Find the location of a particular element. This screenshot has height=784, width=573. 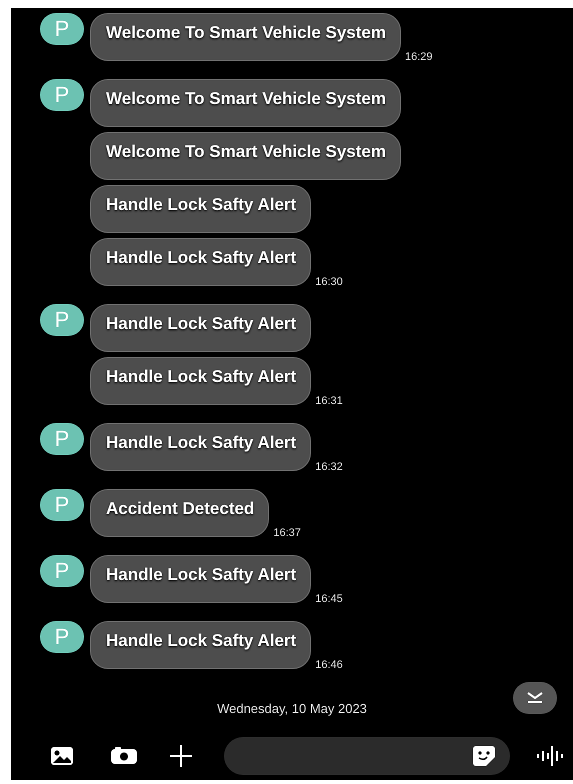

message-time: 16:32 is located at coordinates (329, 467).